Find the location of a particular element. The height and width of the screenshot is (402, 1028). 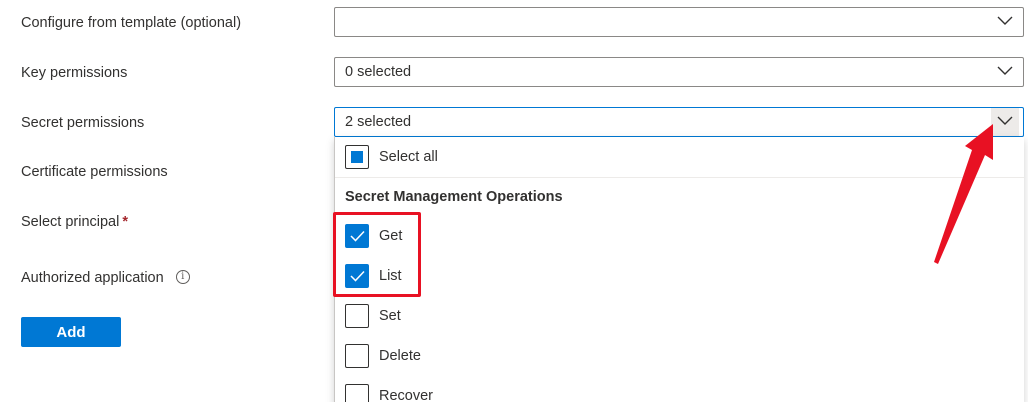

select-principal-text: Select principal is located at coordinates (70, 222).